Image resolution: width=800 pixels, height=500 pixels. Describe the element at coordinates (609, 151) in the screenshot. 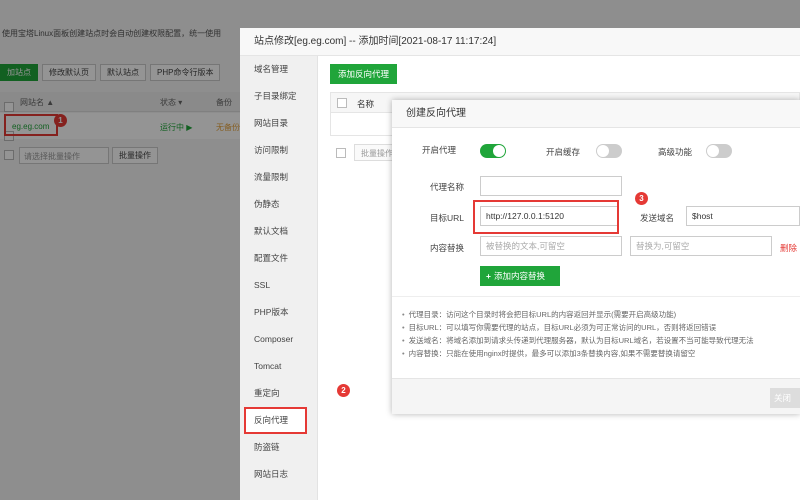

I see `enable-cache-toggle` at that location.